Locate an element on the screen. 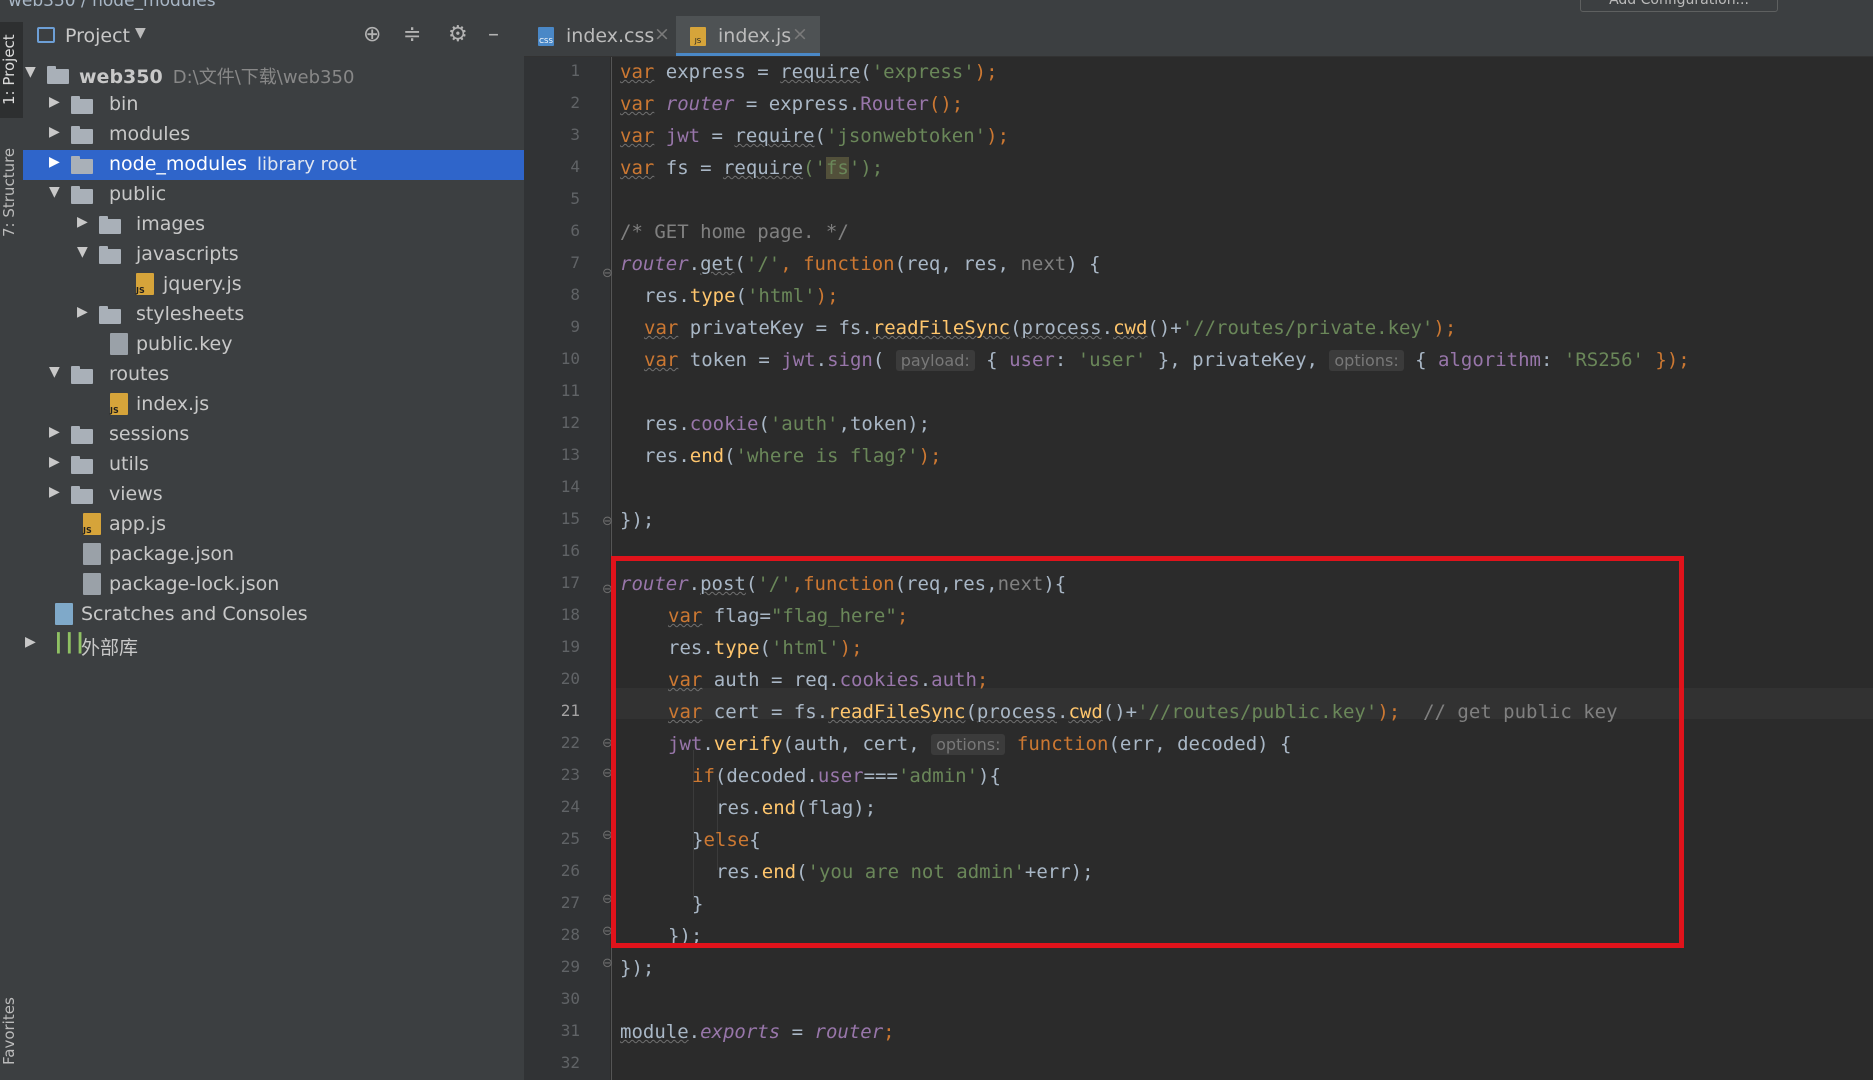 Image resolution: width=1873 pixels, height=1080 pixels. tree-item-path: D:\文件\下载\web350 is located at coordinates (263, 77).